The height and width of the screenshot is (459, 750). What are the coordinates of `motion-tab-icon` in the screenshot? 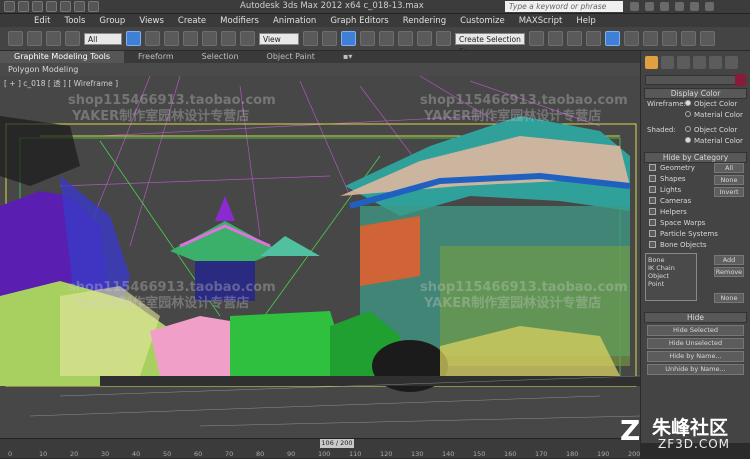 It's located at (699, 62).